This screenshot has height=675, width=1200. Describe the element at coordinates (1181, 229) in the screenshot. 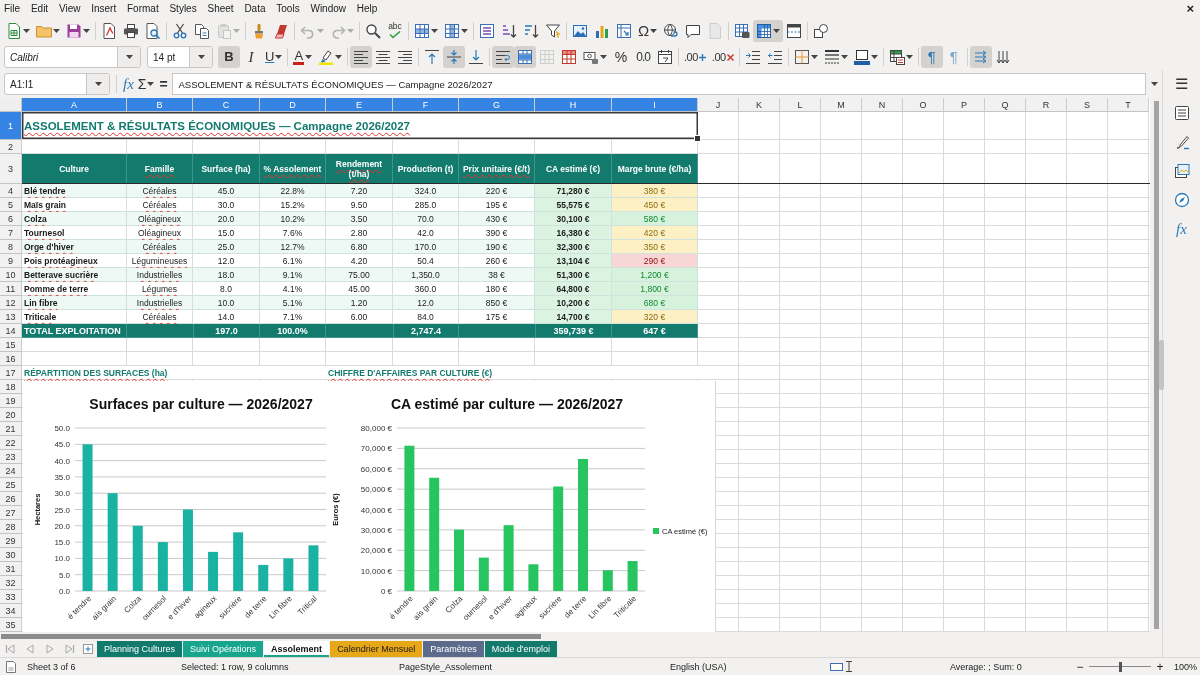

I see `functions-button: fx` at that location.